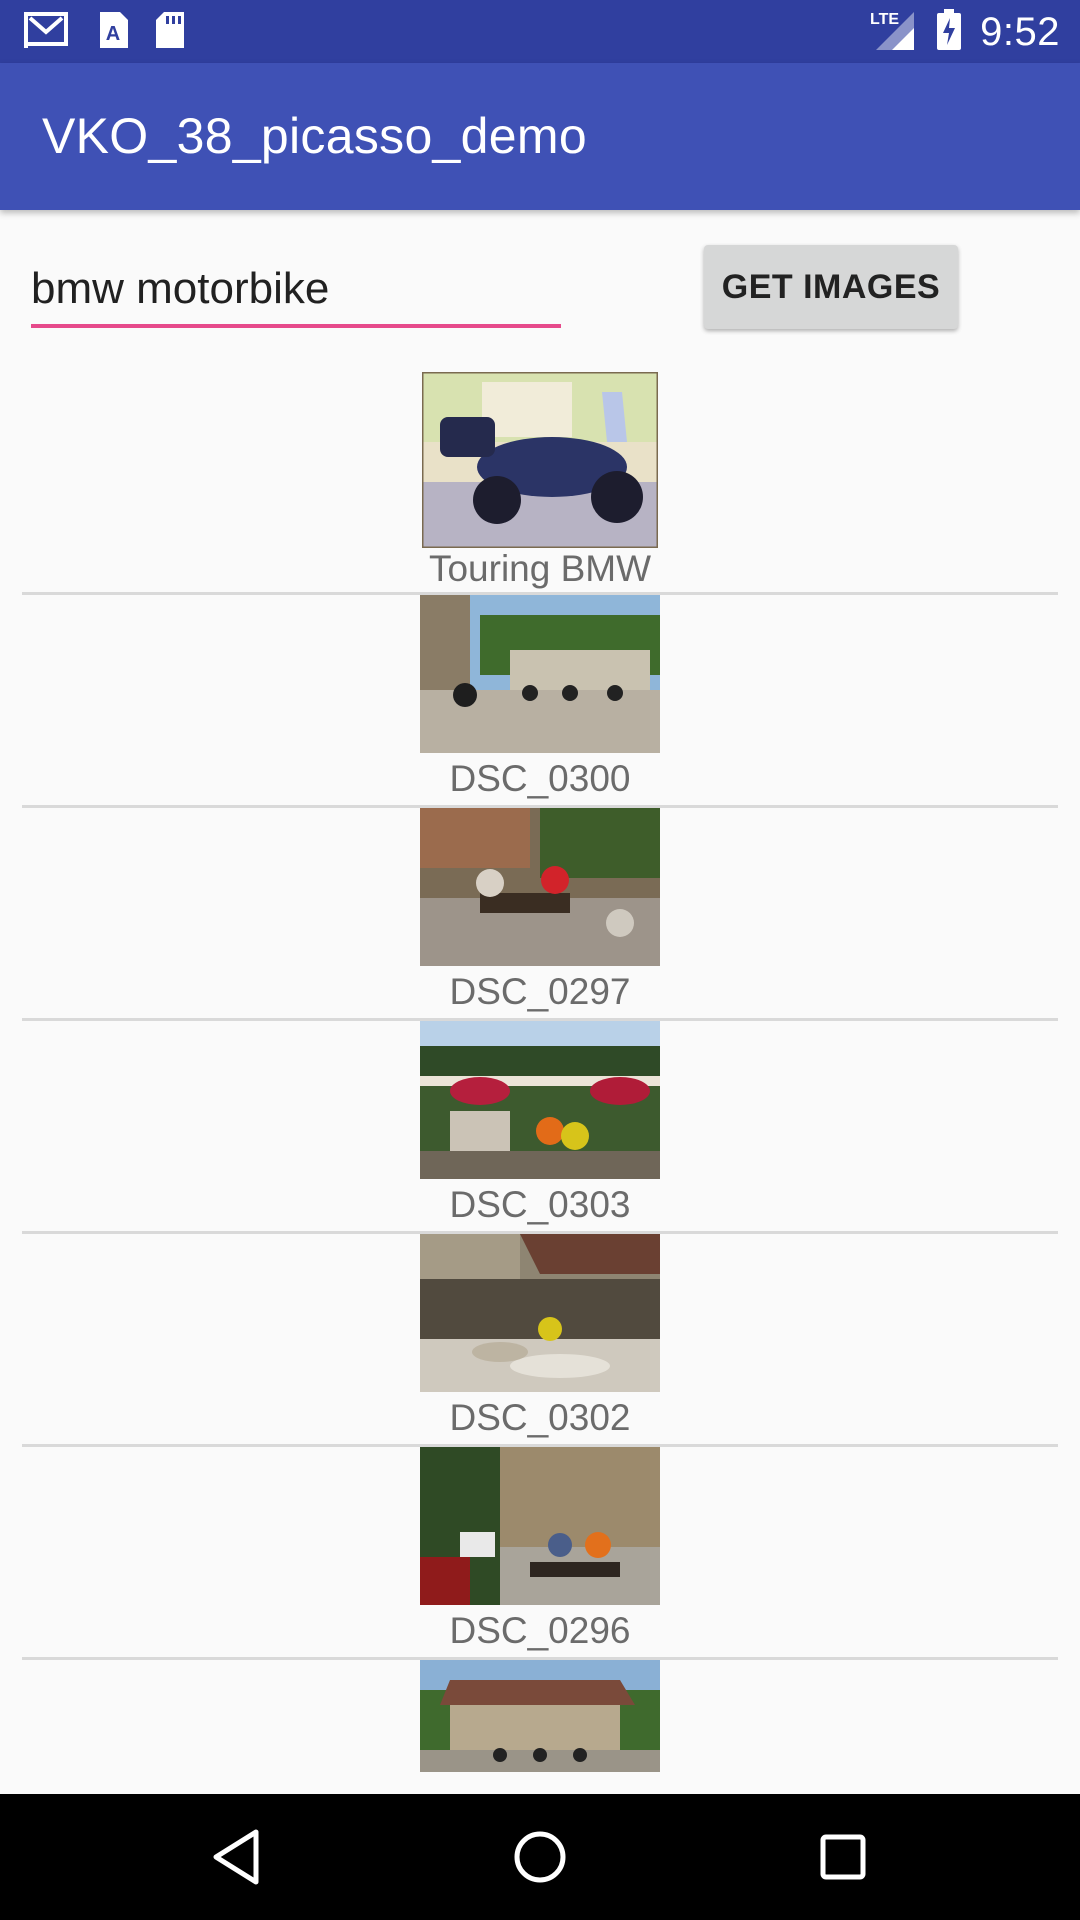 The width and height of the screenshot is (1080, 1920). I want to click on list-item: DSC_0302, so click(540, 1340).